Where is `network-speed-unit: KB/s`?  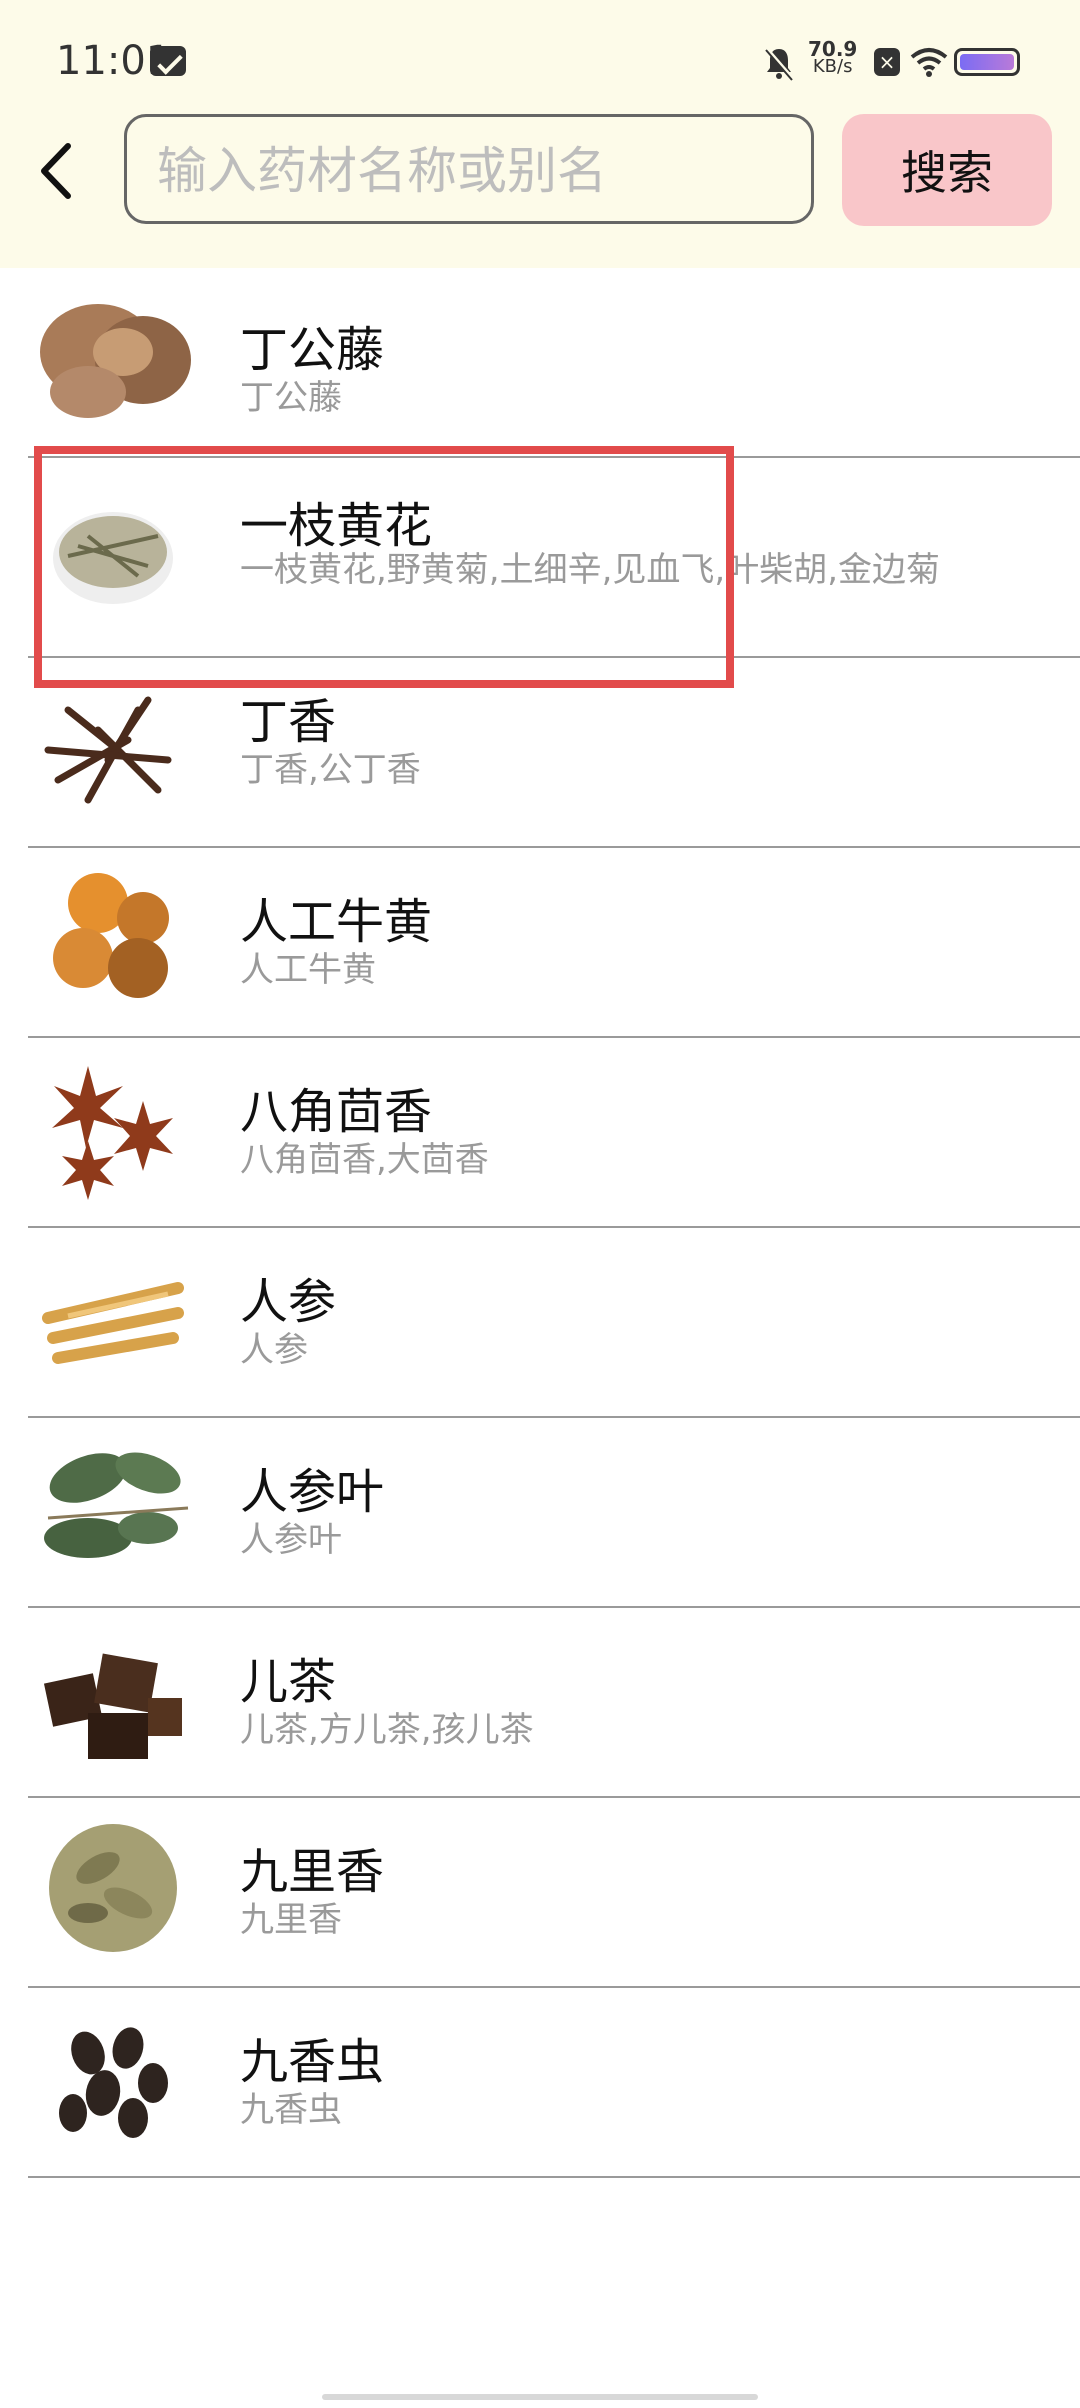 network-speed-unit: KB/s is located at coordinates (832, 66).